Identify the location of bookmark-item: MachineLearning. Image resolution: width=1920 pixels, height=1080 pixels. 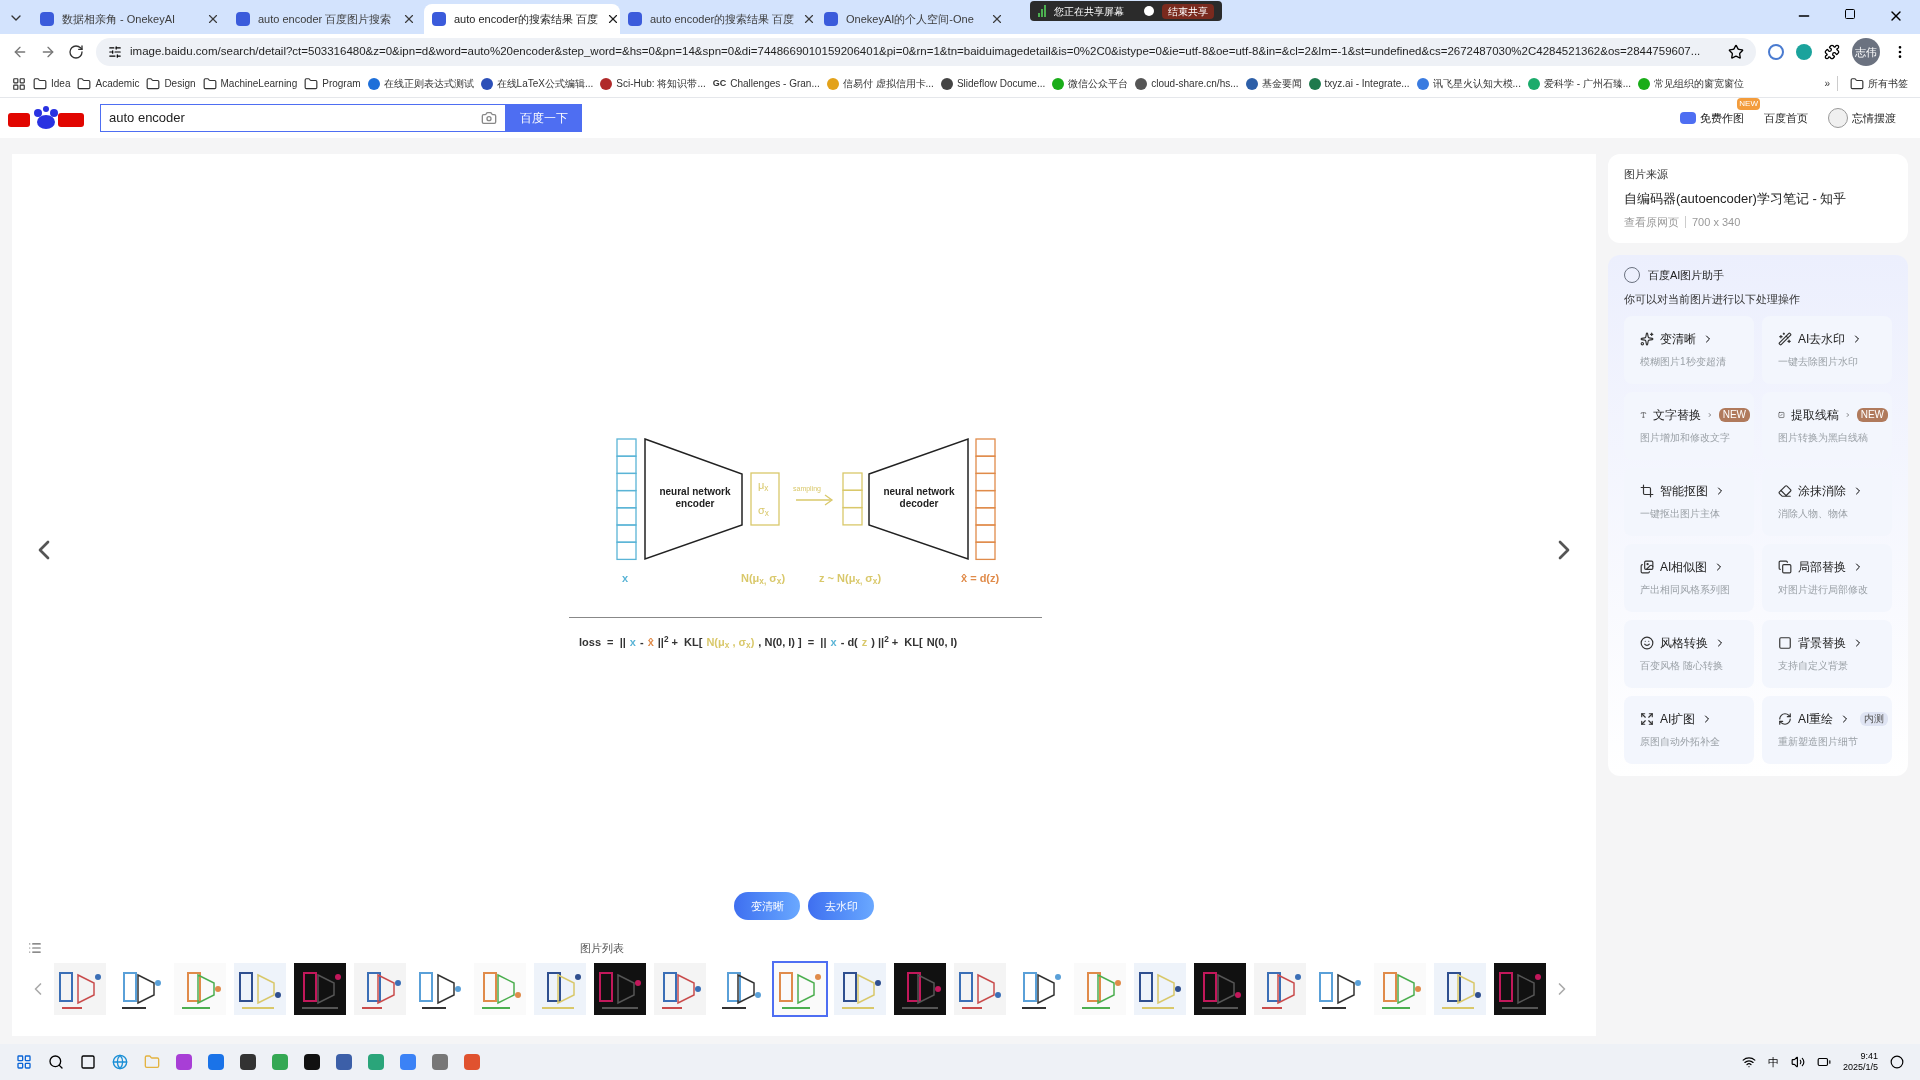
(250, 83).